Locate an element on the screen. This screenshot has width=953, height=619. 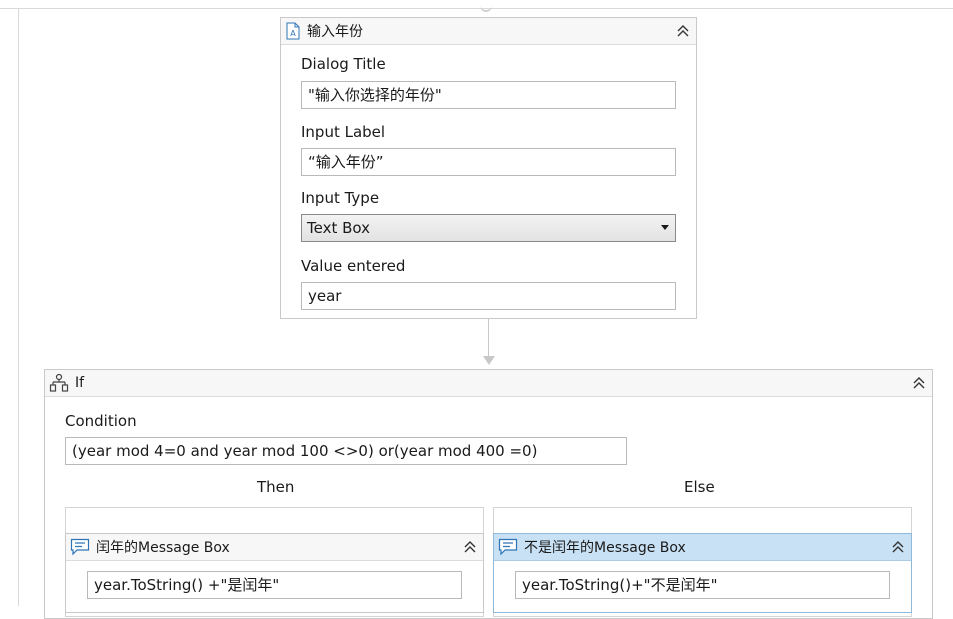
condition-label: Condition is located at coordinates (101, 421).